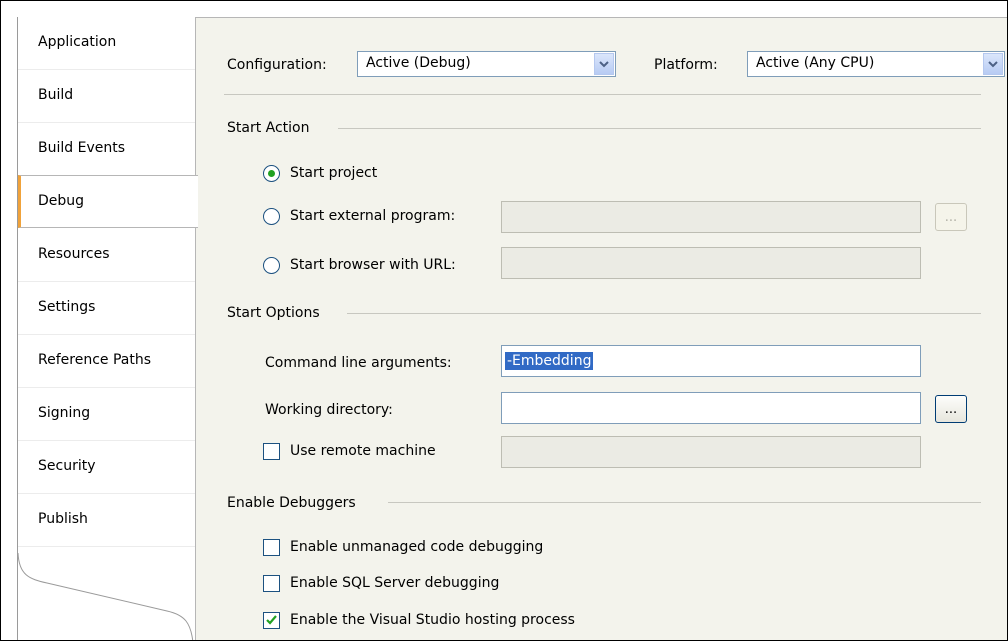 The width and height of the screenshot is (1008, 641). Describe the element at coordinates (432, 620) in the screenshot. I see `hosting-process-label: Enable the Visual Studio hosting process` at that location.